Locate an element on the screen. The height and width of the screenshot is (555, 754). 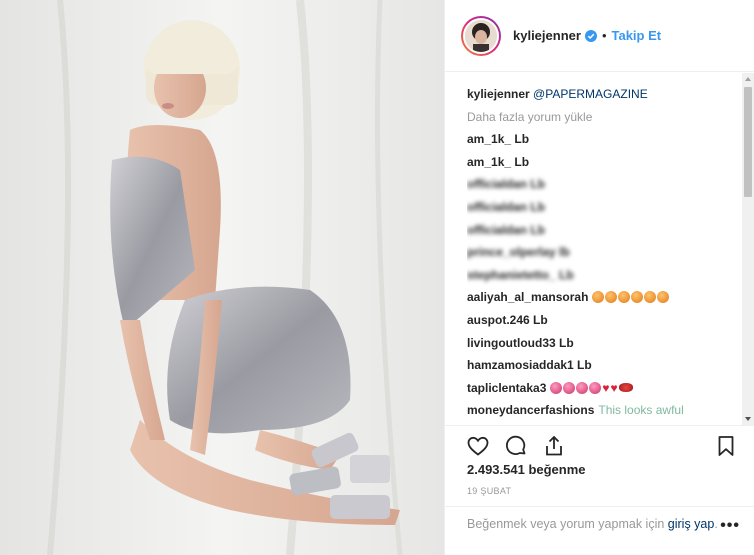
caption-mention: @PAPERMAGAZINE is located at coordinates (590, 94).